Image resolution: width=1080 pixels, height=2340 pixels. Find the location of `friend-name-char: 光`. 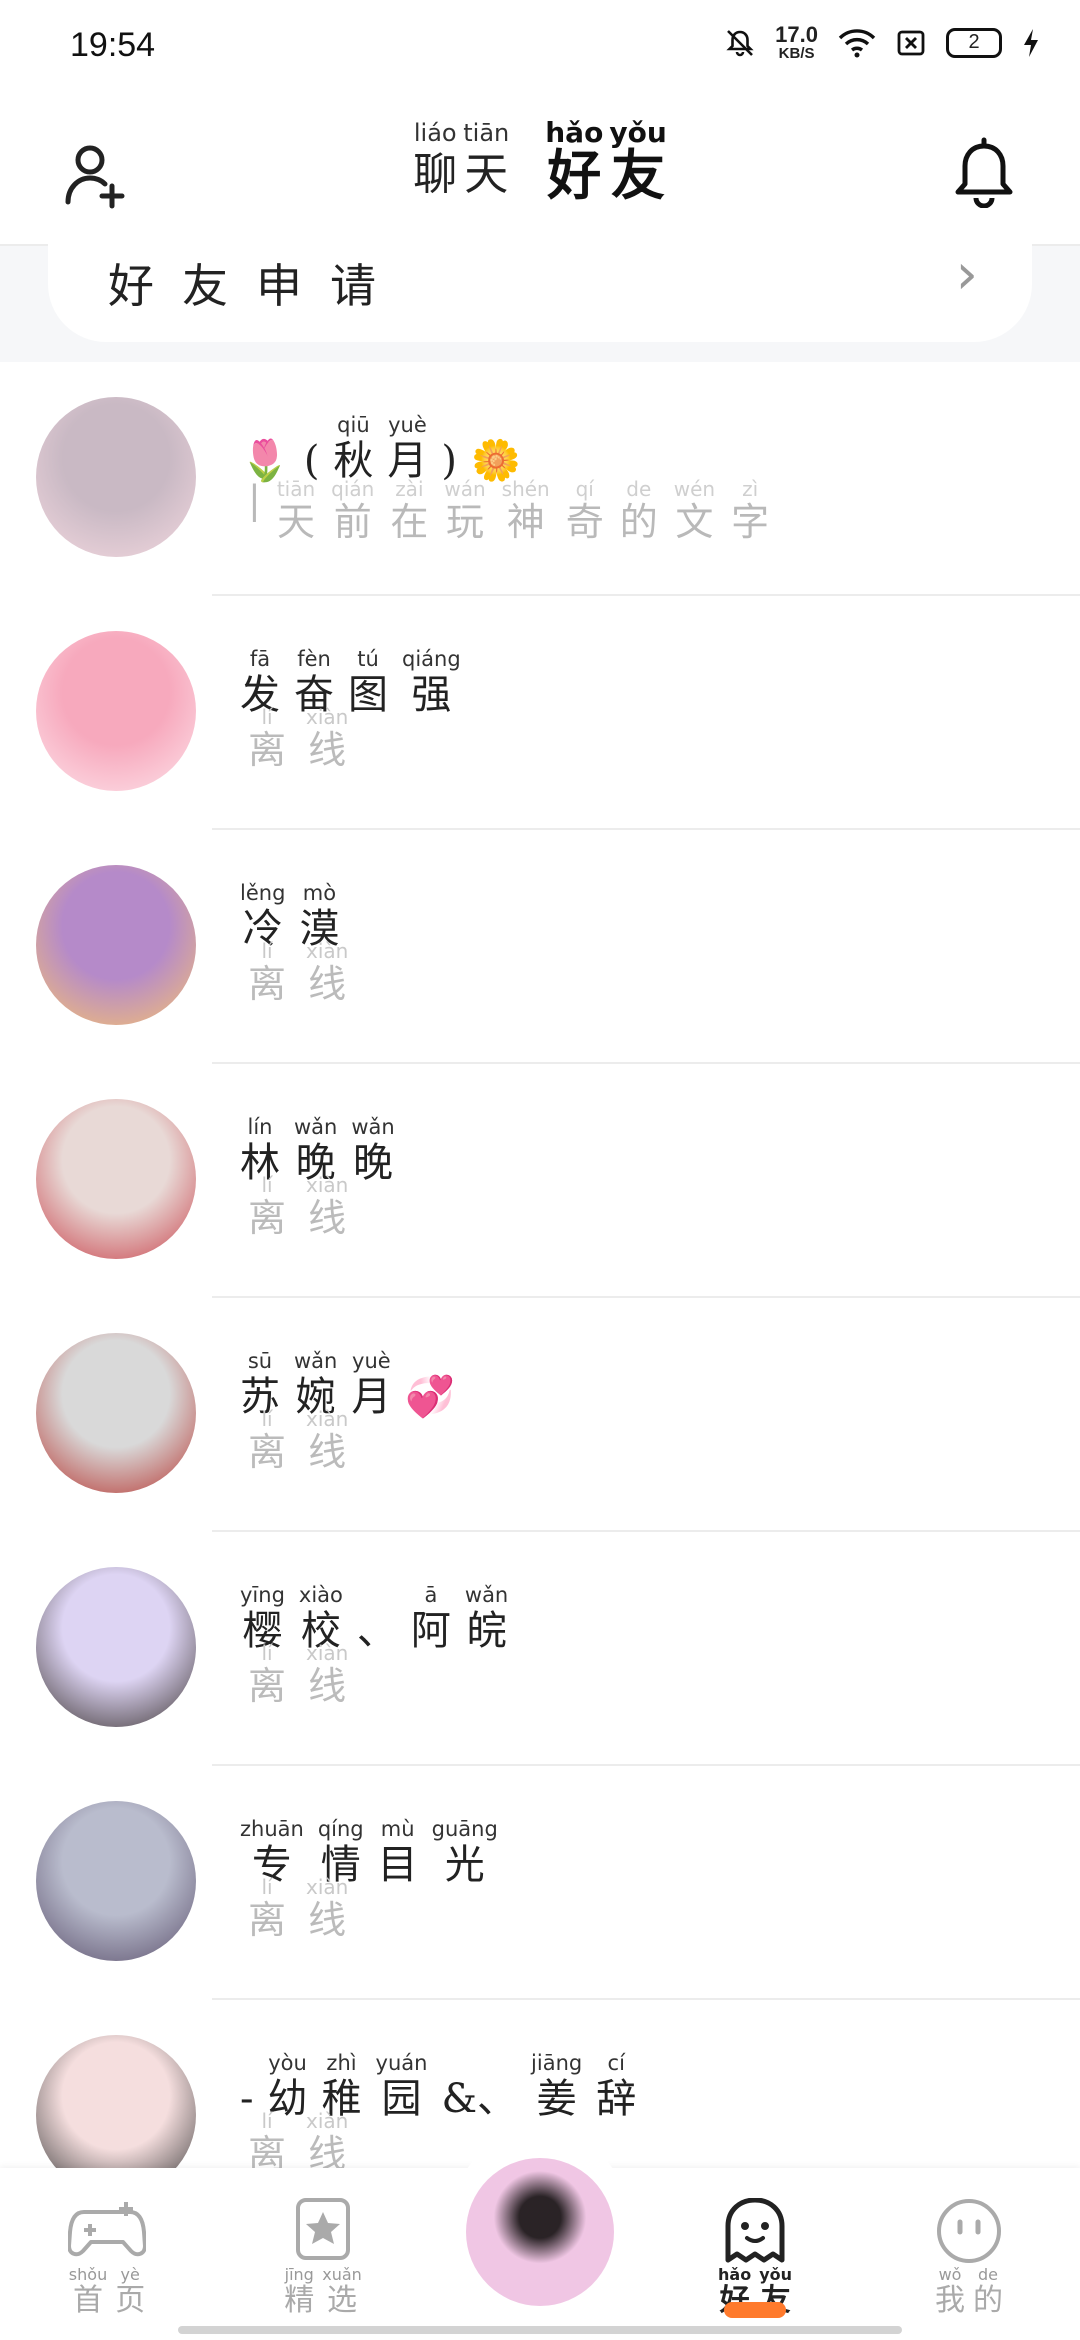

friend-name-char: 光 is located at coordinates (464, 1865).